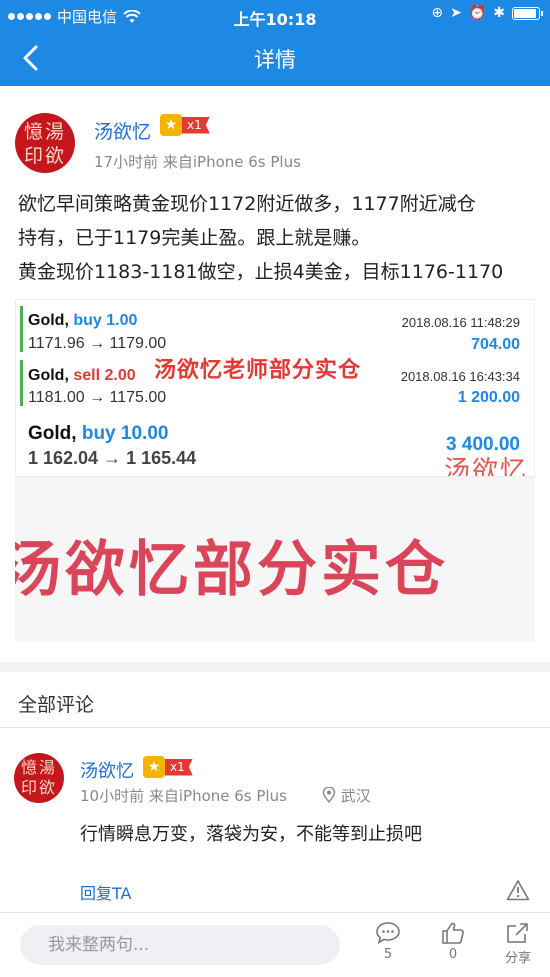 Image resolution: width=550 pixels, height=977 pixels. I want to click on like-action: 0, so click(453, 941).